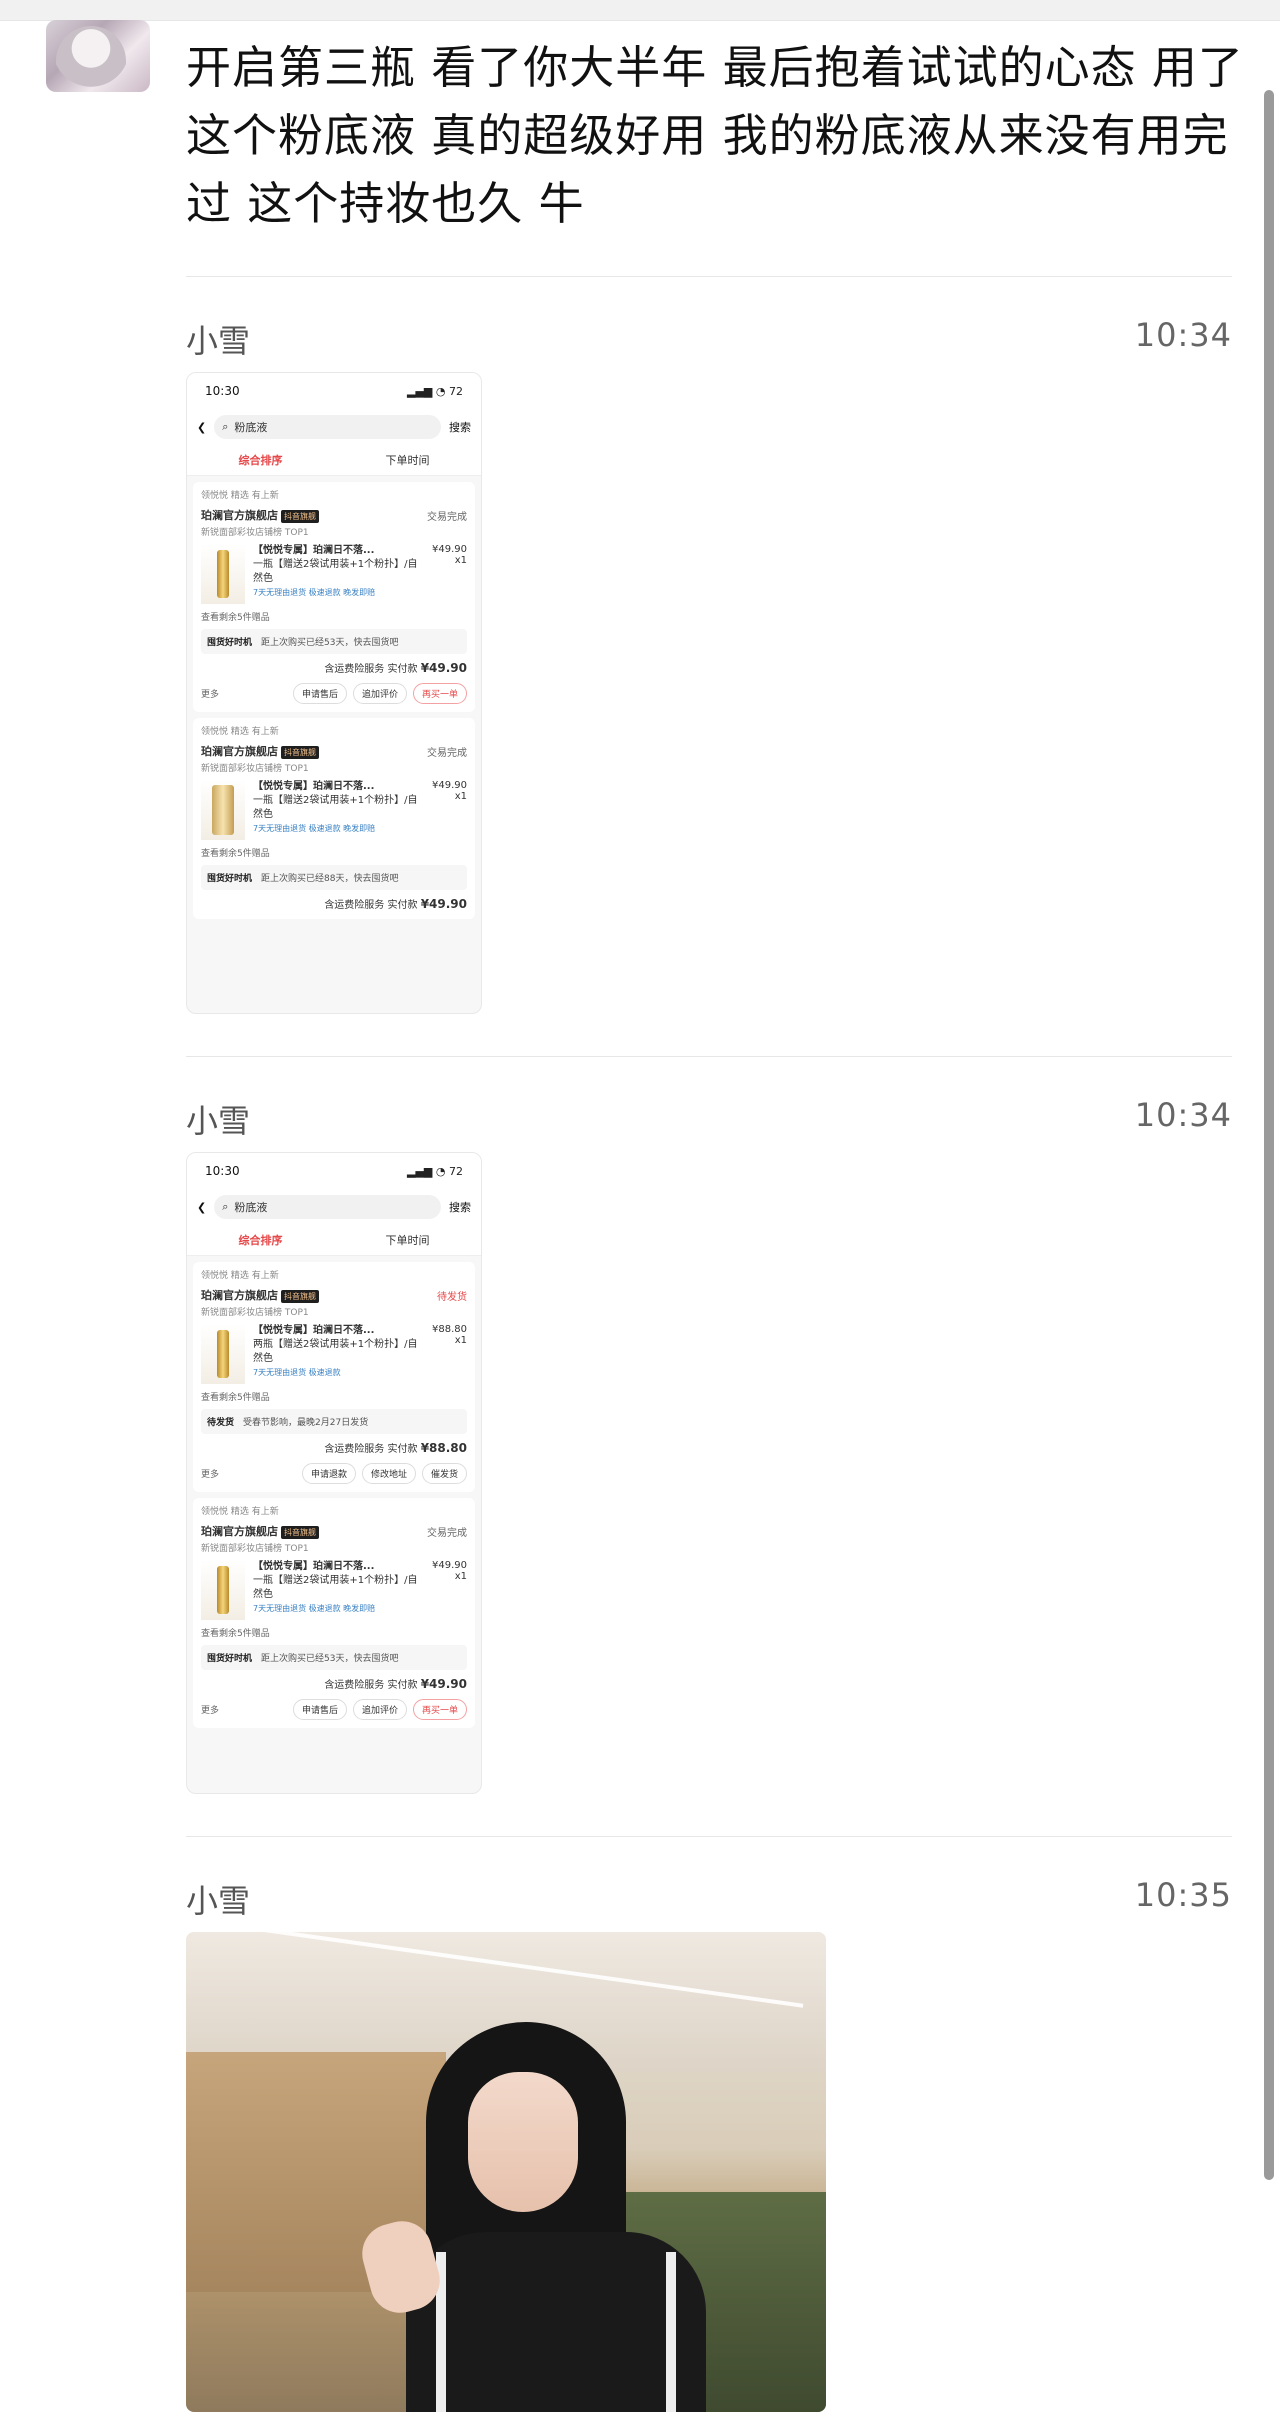 Image resolution: width=1280 pixels, height=2419 pixels. I want to click on add-review-button: 追加评价, so click(379, 693).